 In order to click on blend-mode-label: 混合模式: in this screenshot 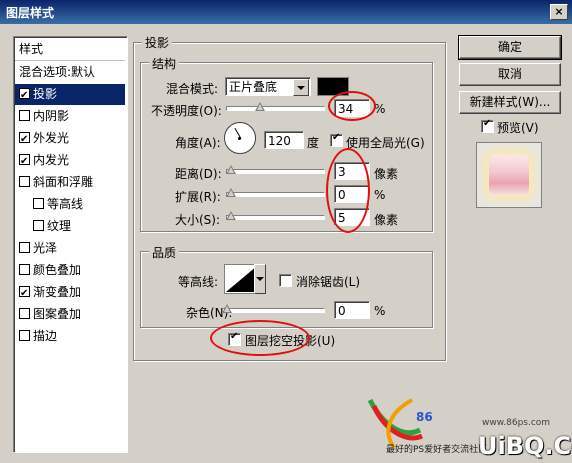, I will do `click(192, 89)`.